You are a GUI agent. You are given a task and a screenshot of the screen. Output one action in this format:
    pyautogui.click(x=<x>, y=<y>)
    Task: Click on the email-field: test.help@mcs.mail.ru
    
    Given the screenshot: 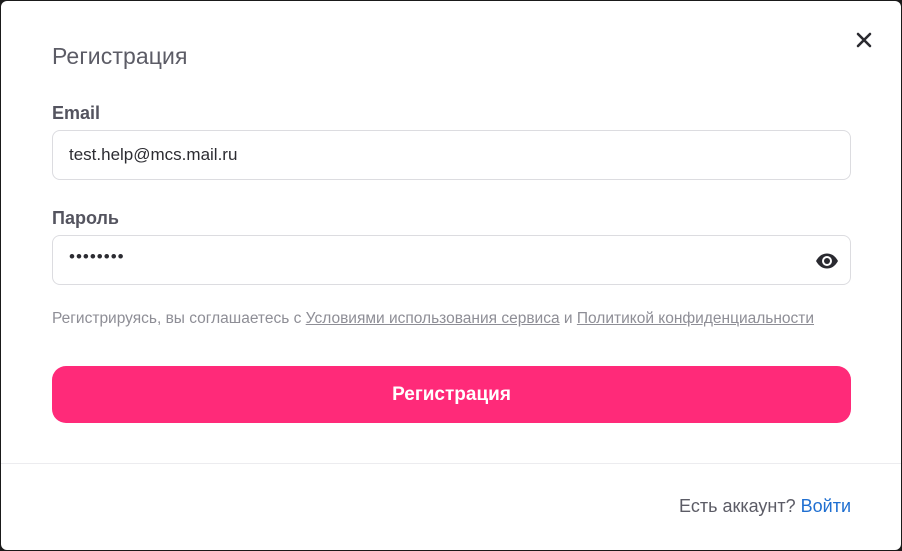 What is the action you would take?
    pyautogui.click(x=451, y=155)
    